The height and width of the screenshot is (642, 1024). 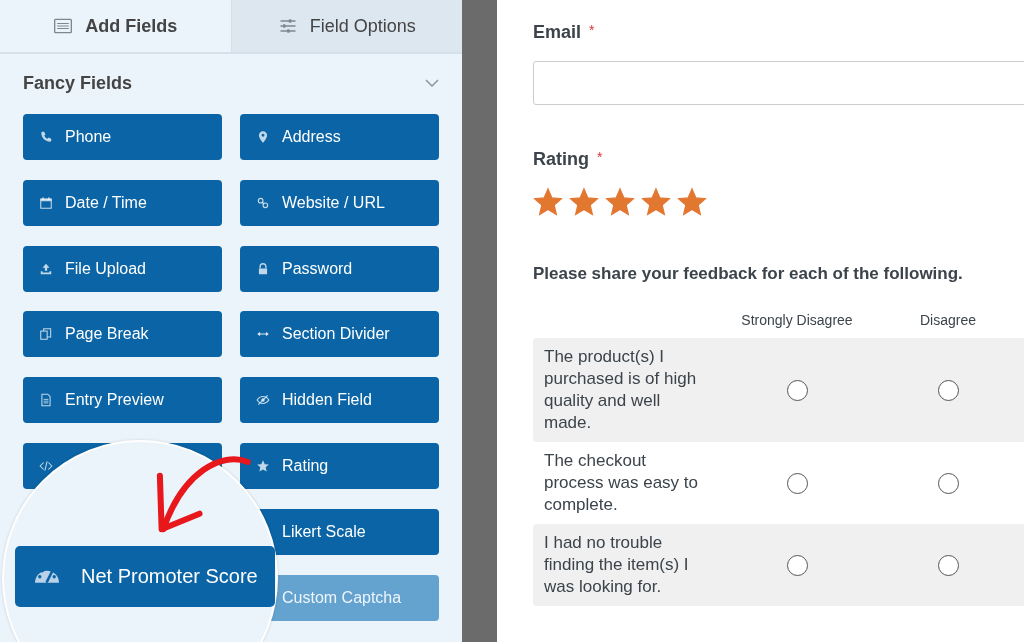 I want to click on statement-text: The product(s) I purchased is of high quality and well made., so click(x=620, y=389).